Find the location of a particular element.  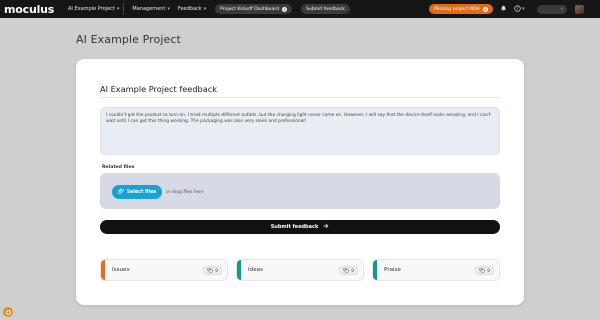

support-chat-button is located at coordinates (8, 312).